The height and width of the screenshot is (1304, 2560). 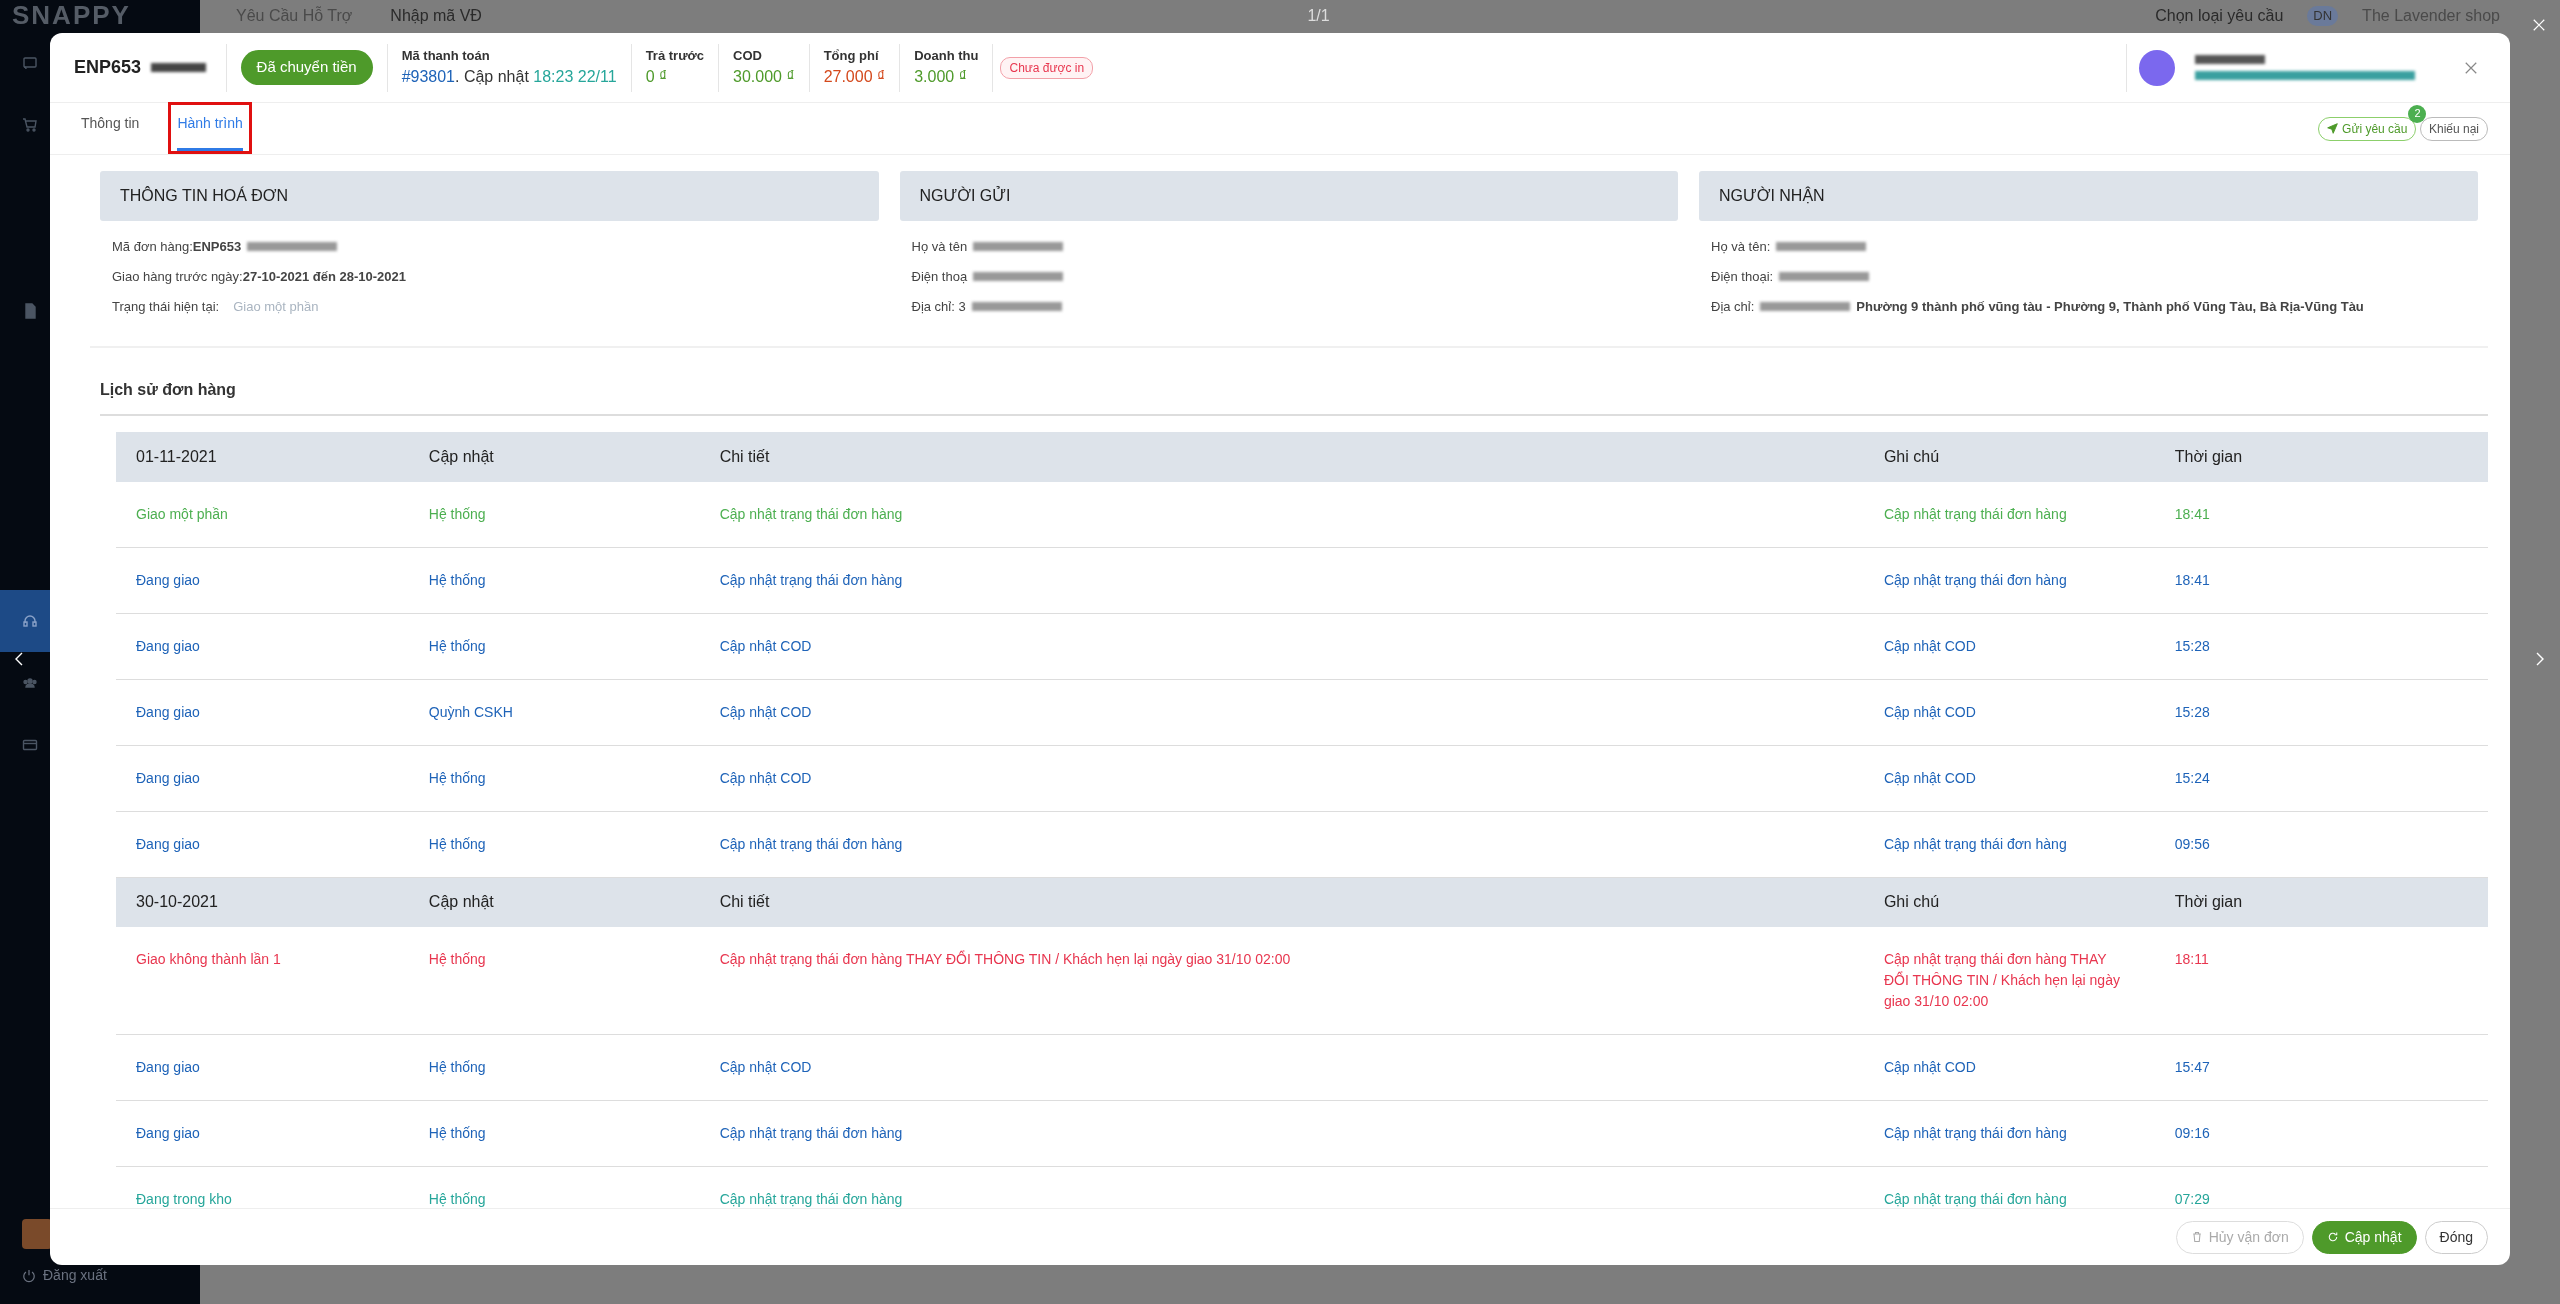 What do you see at coordinates (71, 16) in the screenshot?
I see `logo: SNAPPY` at bounding box center [71, 16].